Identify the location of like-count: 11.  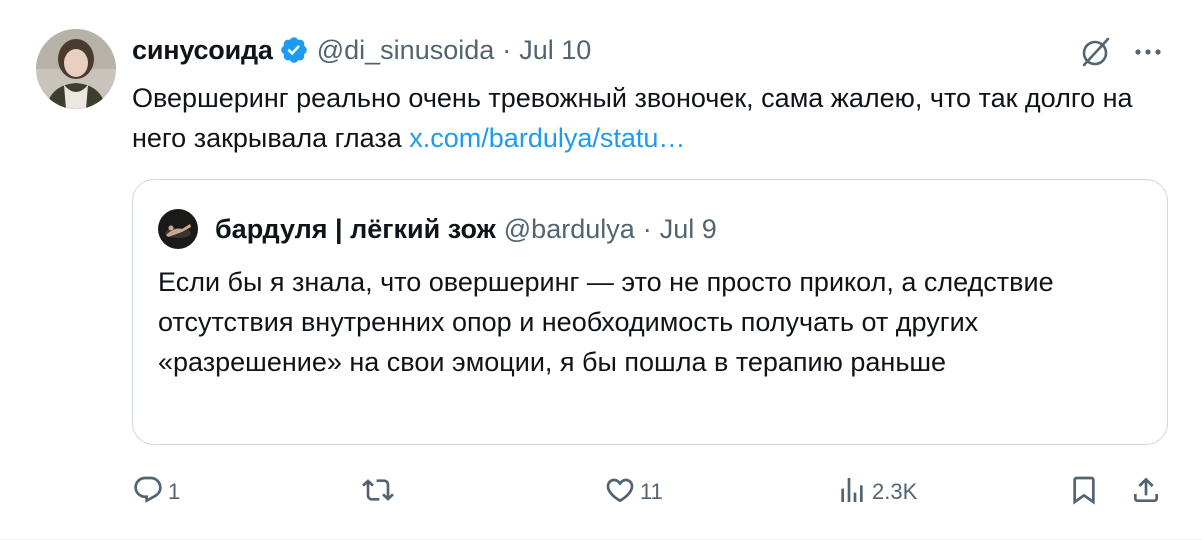
(651, 491).